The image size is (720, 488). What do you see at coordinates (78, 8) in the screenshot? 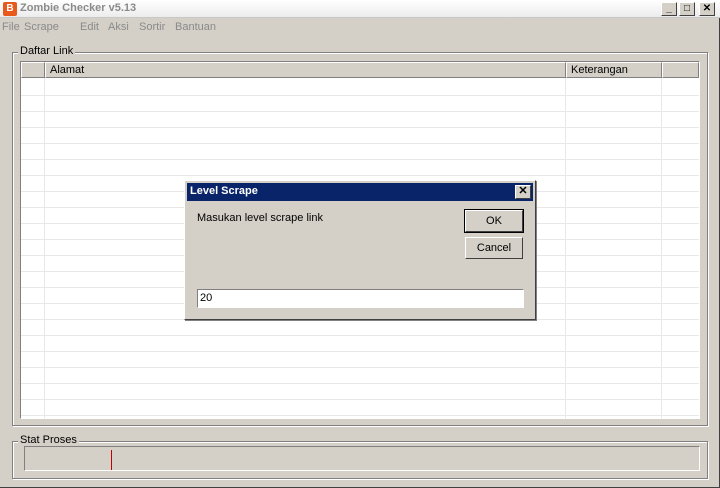
I see `window-title: Zombie Checker v5.13` at bounding box center [78, 8].